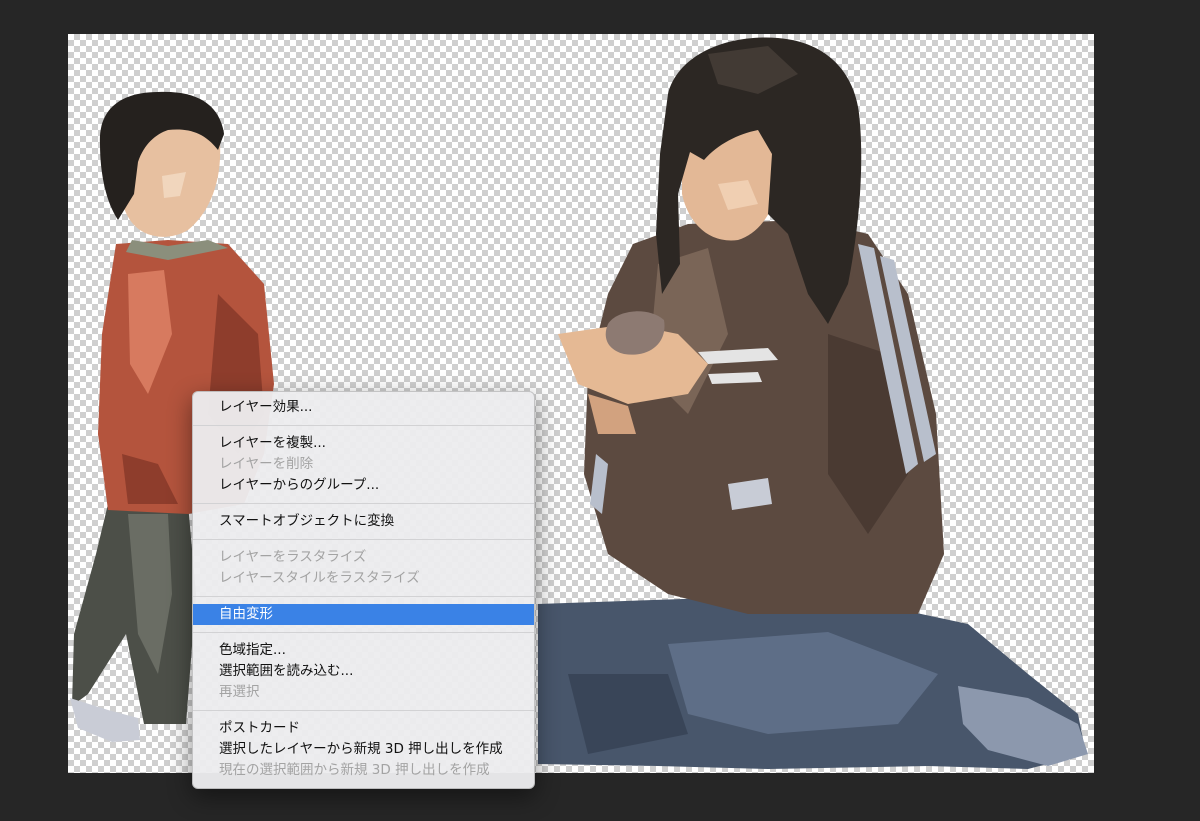  I want to click on menu-item-3d-extrusion-from-layer: 選択したレイヤーから新規 3D 押し出しを作成, so click(363, 749).